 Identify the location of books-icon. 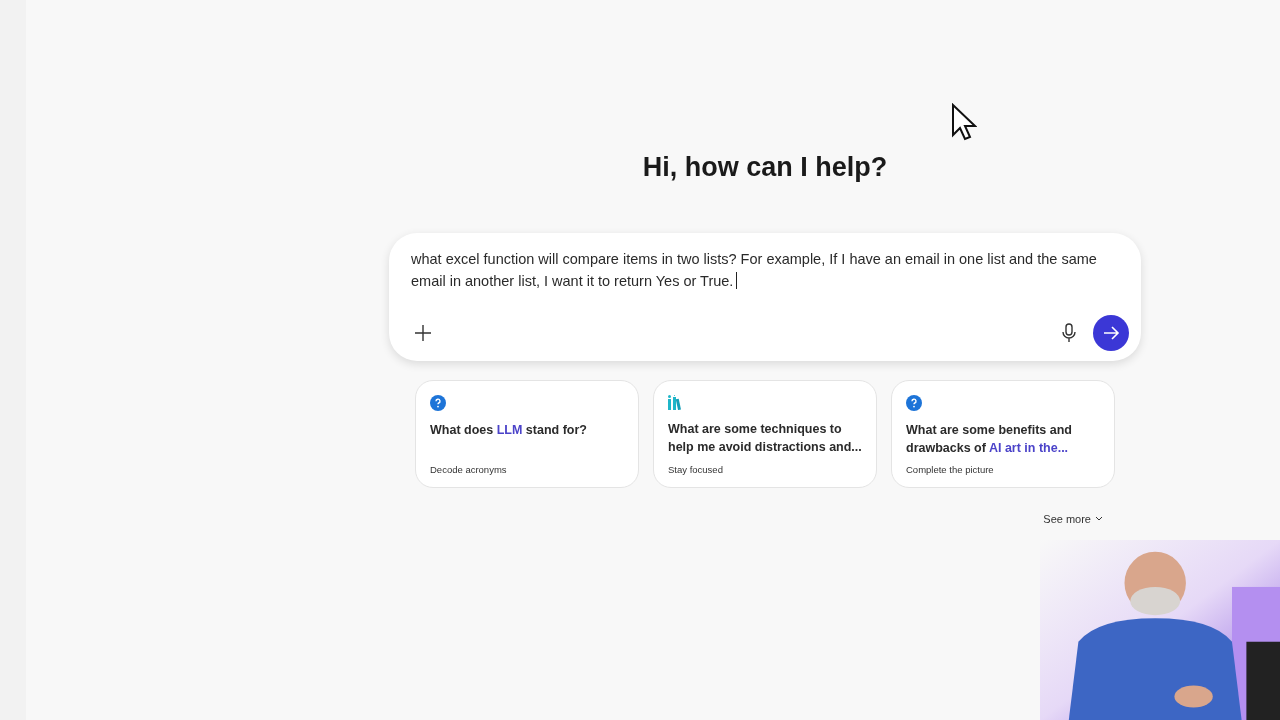
(676, 402).